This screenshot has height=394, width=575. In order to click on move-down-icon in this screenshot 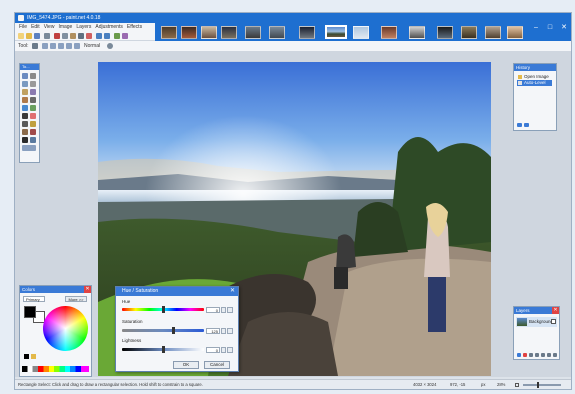, I will do `click(549, 355)`.